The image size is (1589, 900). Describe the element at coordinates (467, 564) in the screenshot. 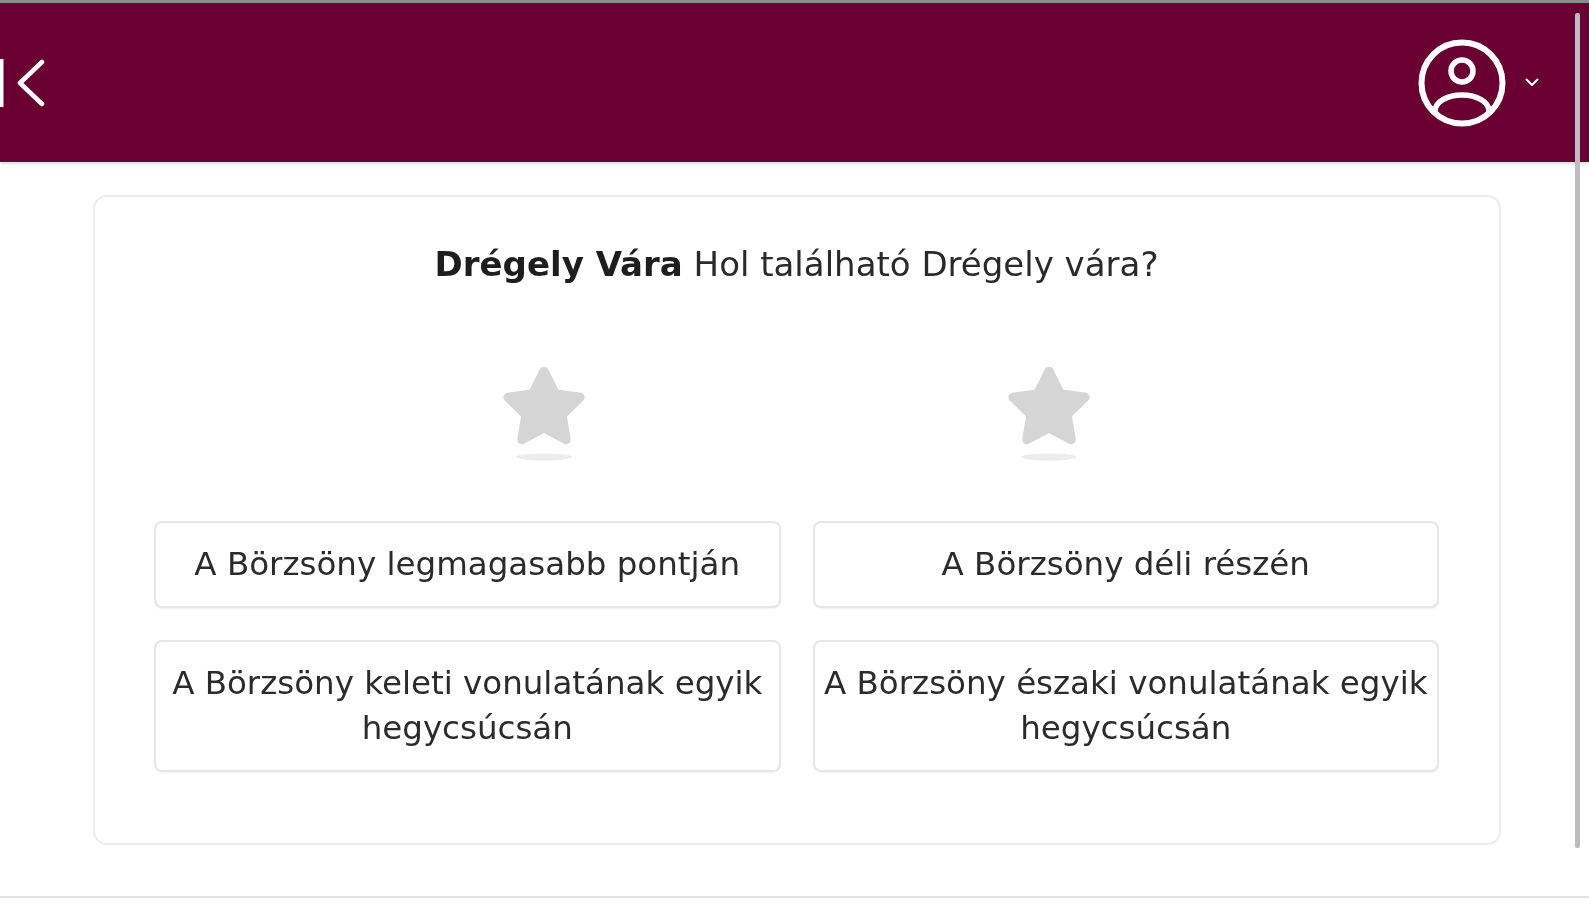

I see `answer-option: A Börzsöny legmagasabb pontján` at that location.